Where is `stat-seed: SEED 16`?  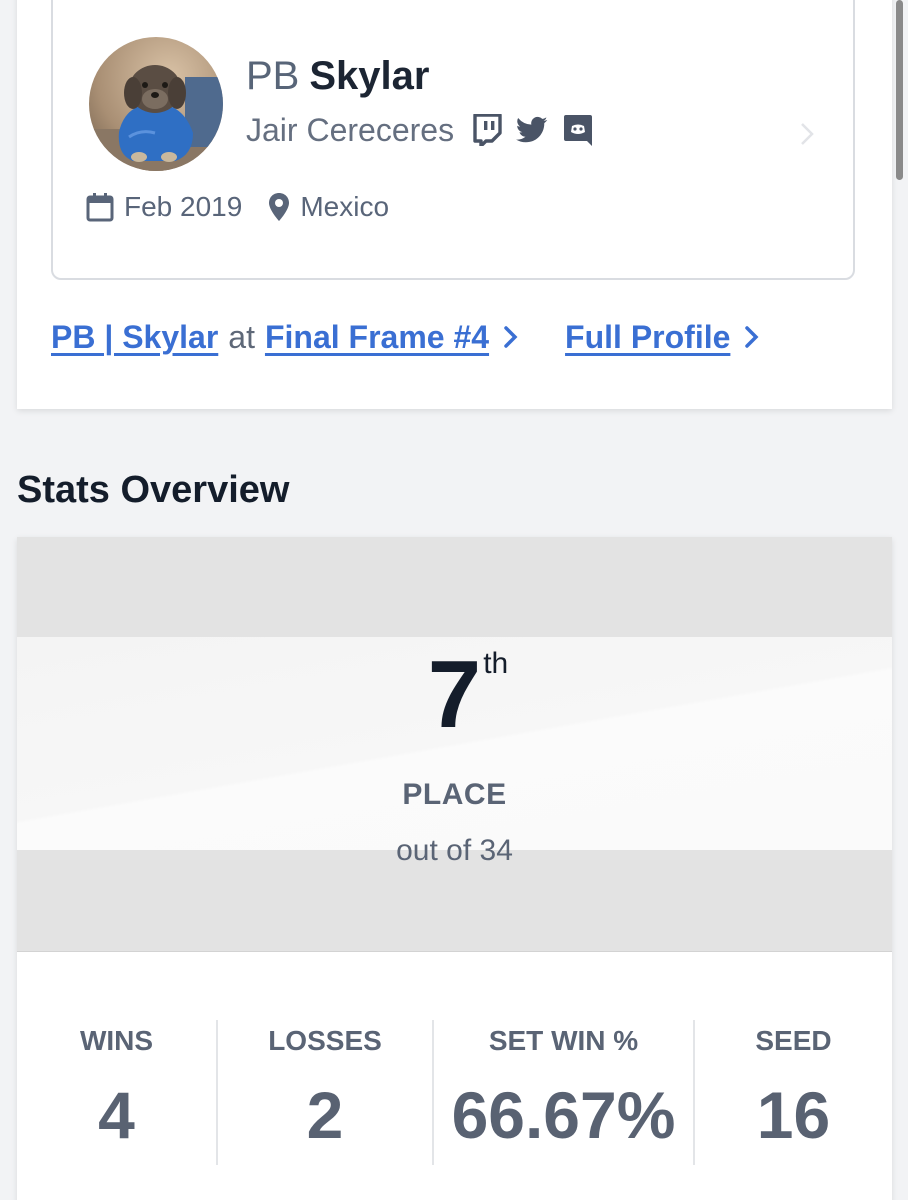
stat-seed: SEED 16 is located at coordinates (793, 1092).